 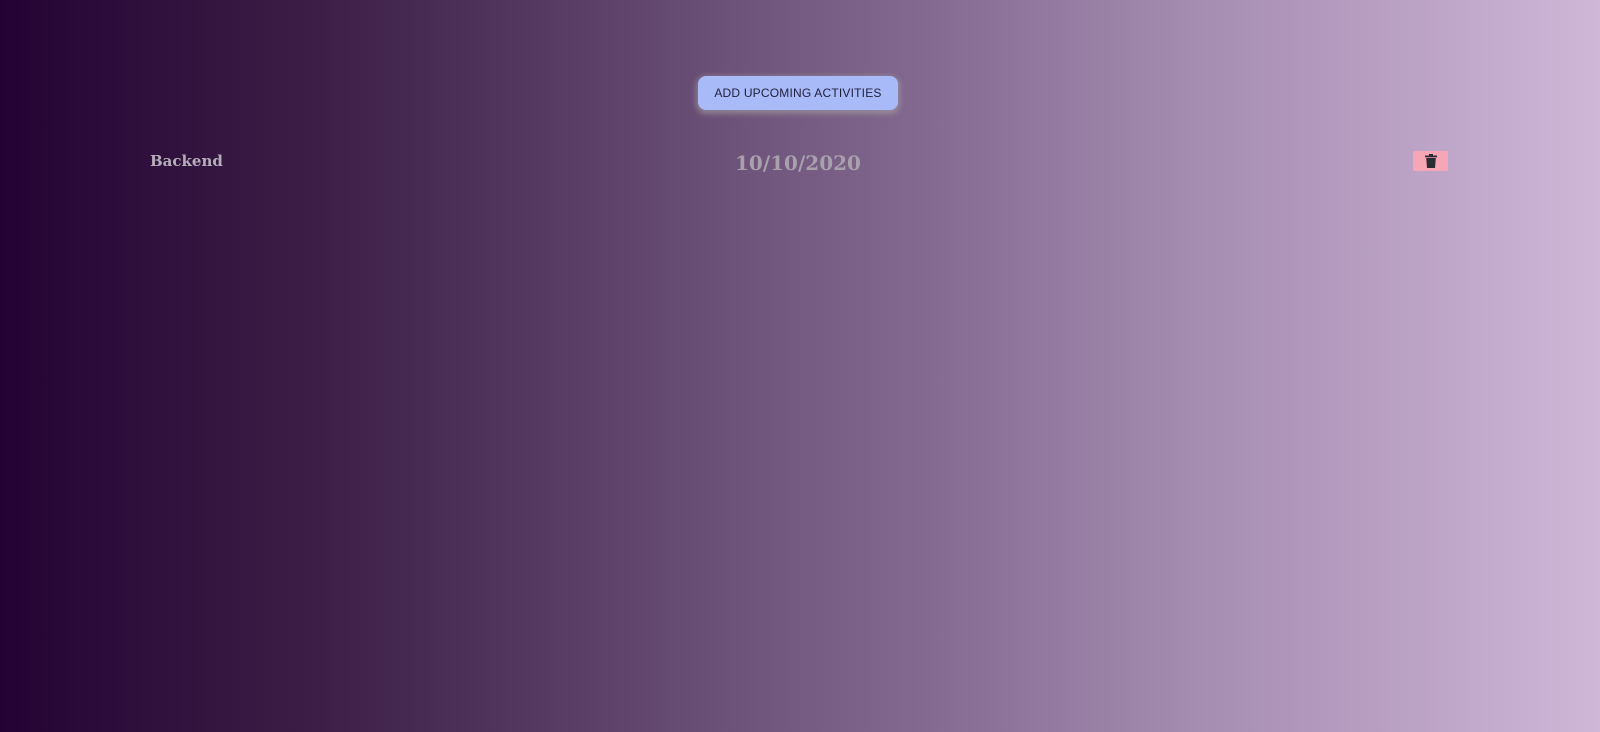 I want to click on trash-icon, so click(x=1430, y=161).